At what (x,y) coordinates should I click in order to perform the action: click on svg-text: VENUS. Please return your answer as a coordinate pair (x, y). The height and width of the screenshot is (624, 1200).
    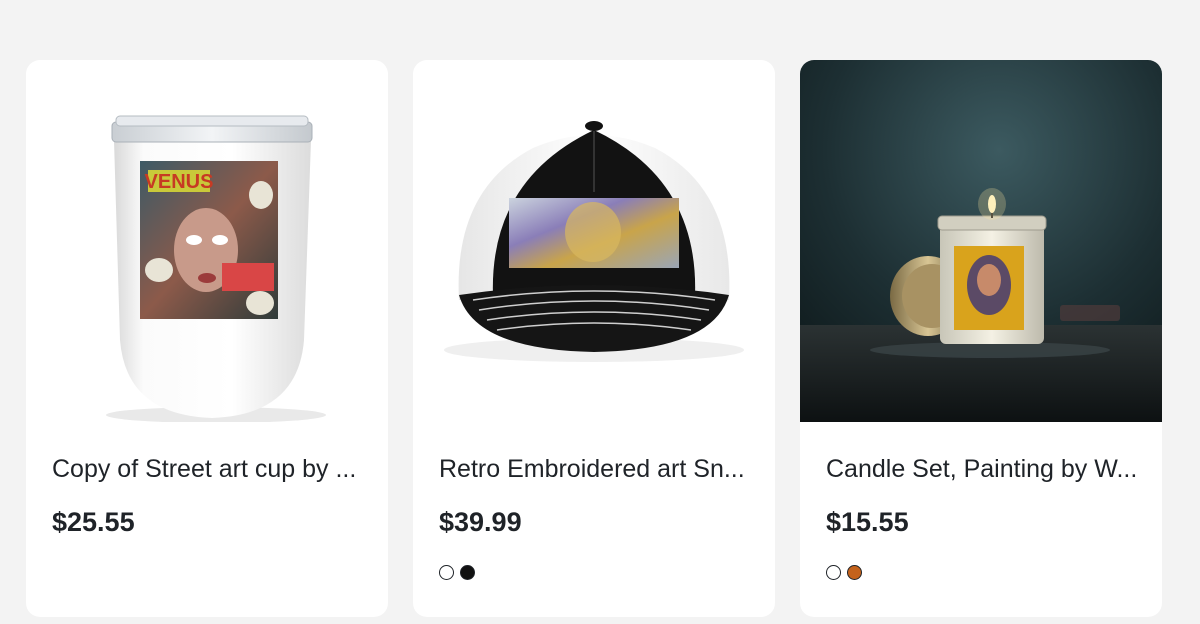
    Looking at the image, I should click on (179, 182).